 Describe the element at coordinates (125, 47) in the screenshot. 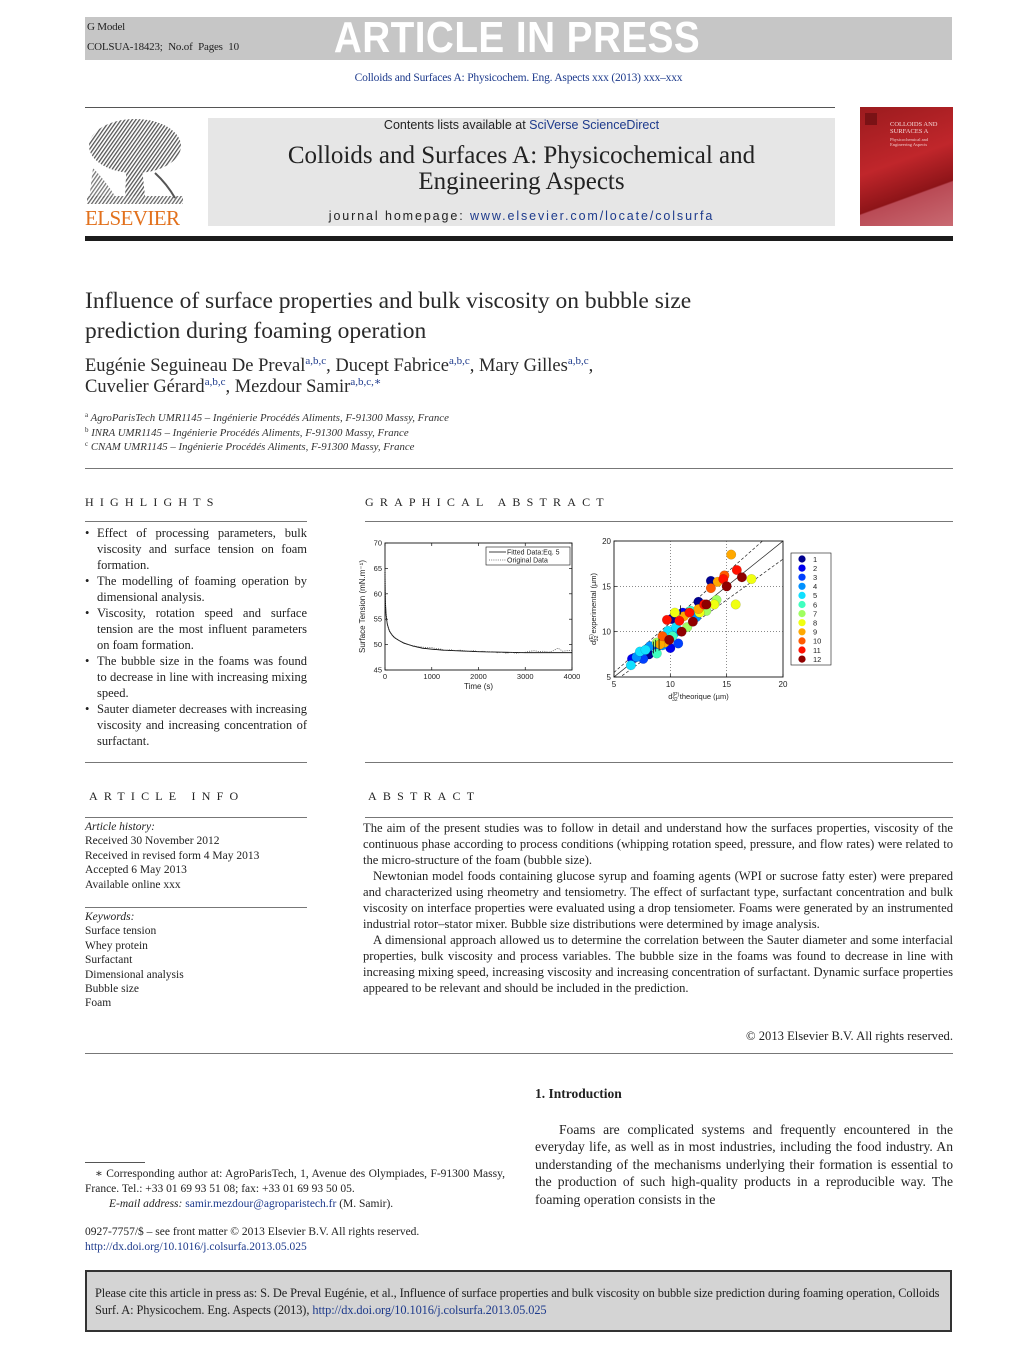

I see `article-id: COLSUA-18423;` at that location.